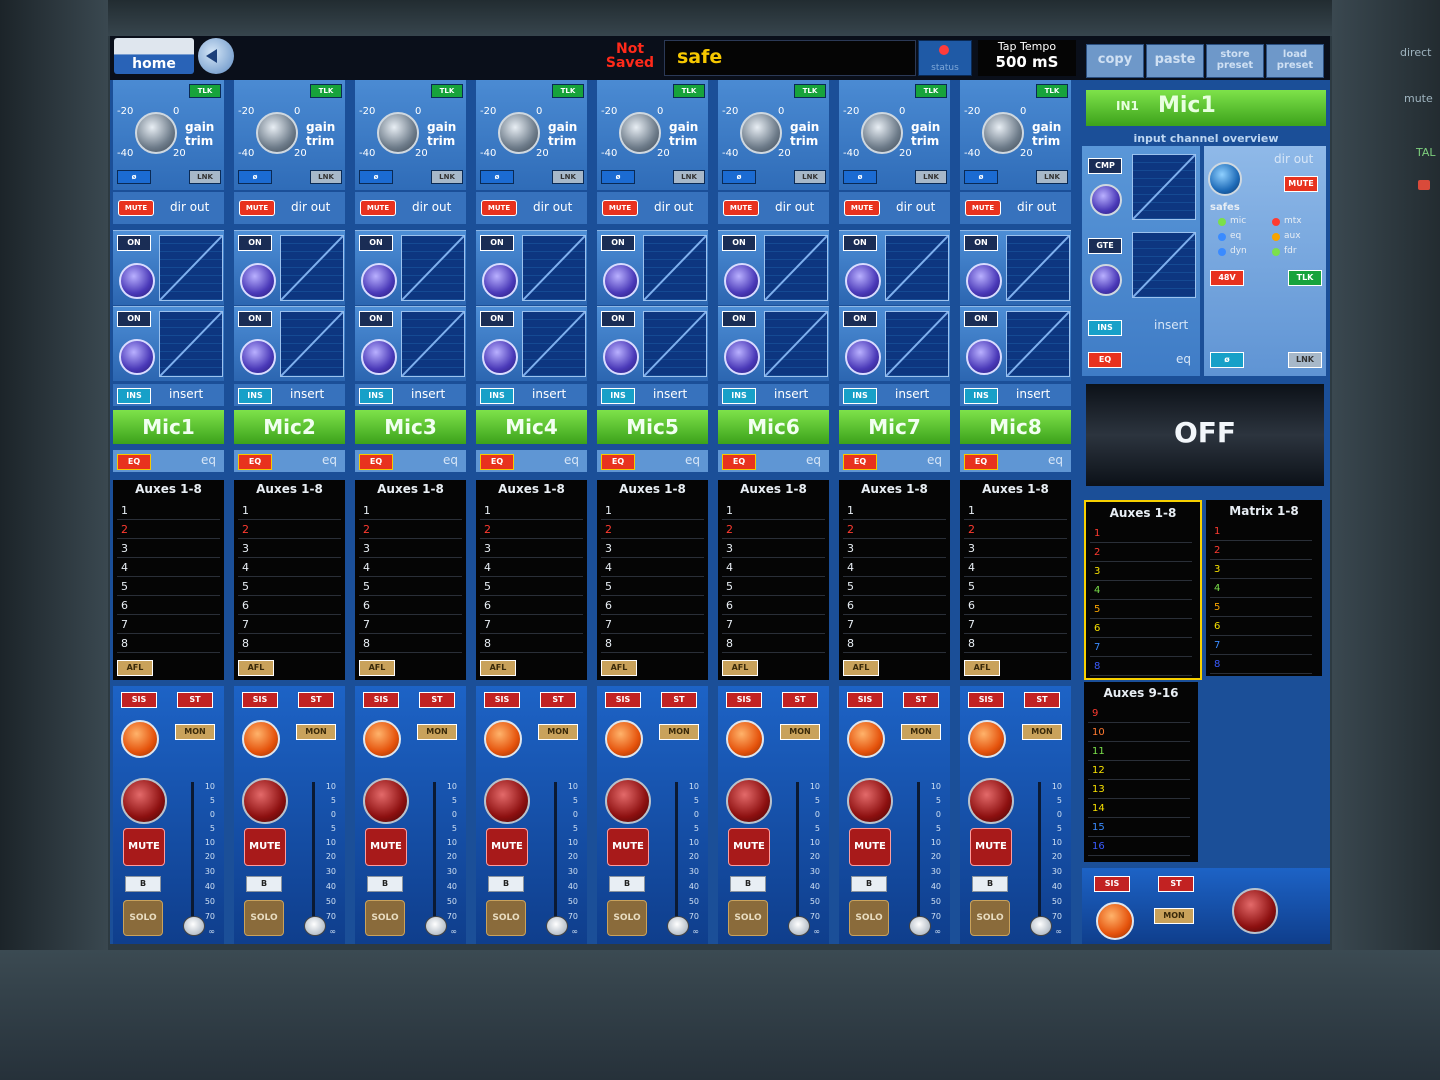 The height and width of the screenshot is (1080, 1440). What do you see at coordinates (1276, 237) in the screenshot?
I see `safe-aux-led-icon` at bounding box center [1276, 237].